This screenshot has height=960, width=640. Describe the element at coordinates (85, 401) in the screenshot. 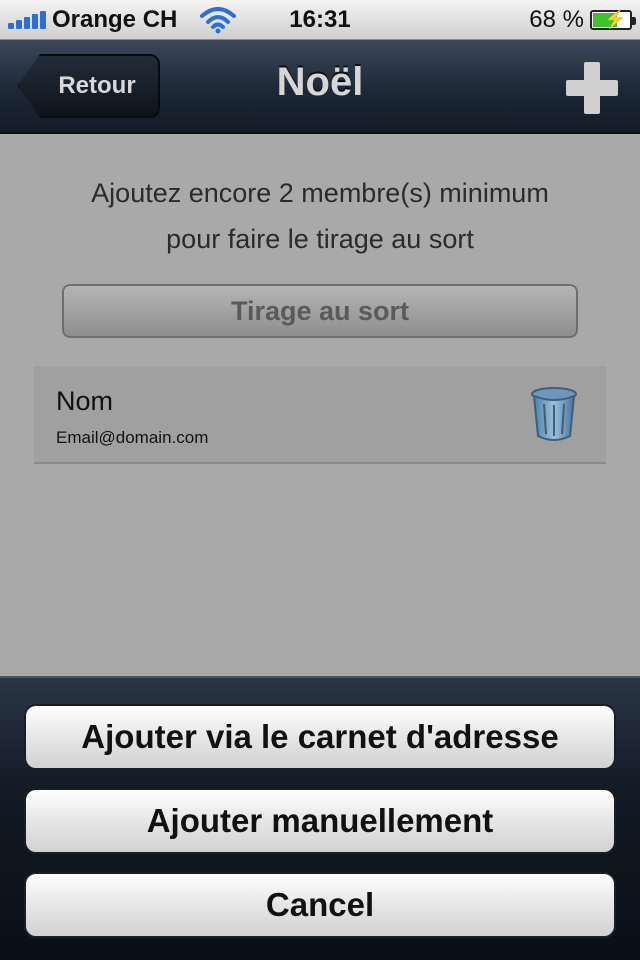

I see `member-name: Nom` at that location.